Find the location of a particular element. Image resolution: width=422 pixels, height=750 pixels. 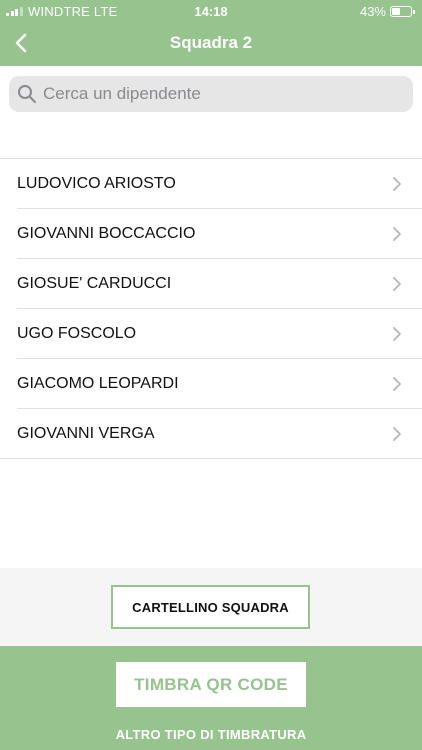

status-bar: WINDTRE LTE 14:18 43% is located at coordinates (211, 11).